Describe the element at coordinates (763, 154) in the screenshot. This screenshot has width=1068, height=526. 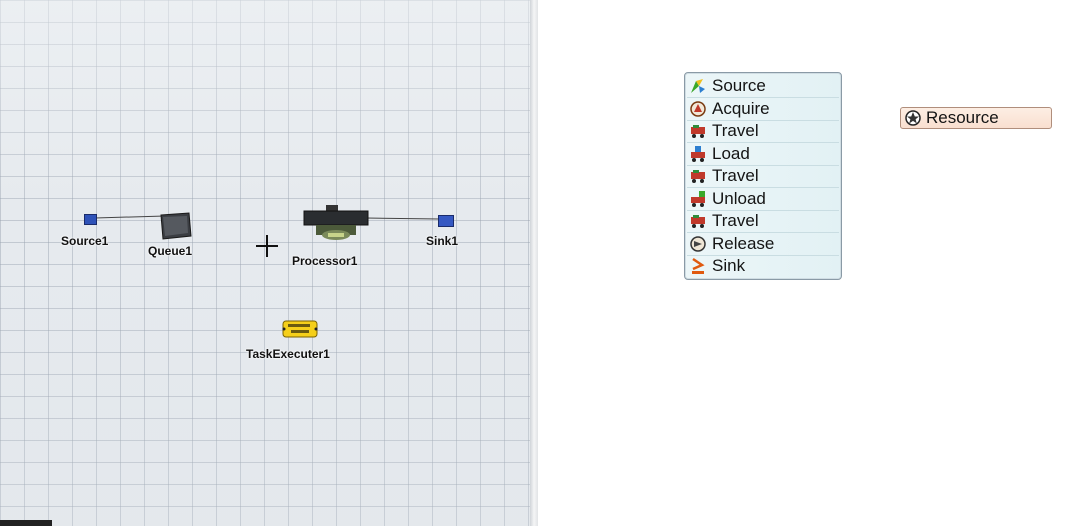
I see `activity-load: Load` at that location.